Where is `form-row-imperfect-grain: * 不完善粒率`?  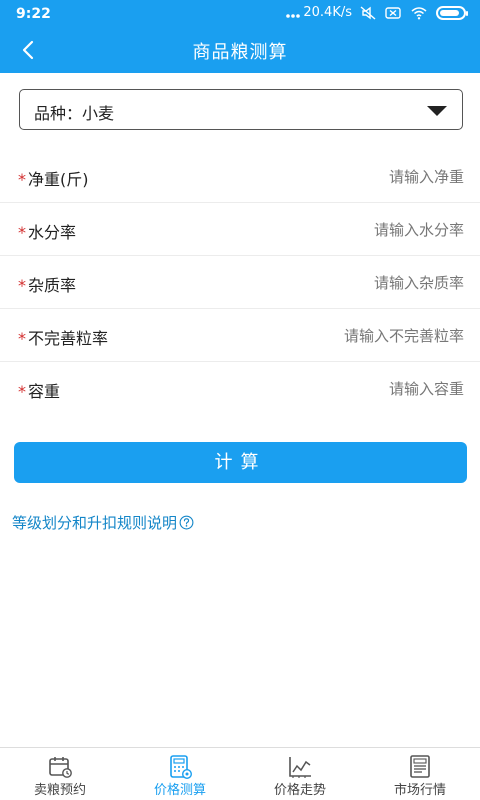
form-row-imperfect-grain: * 不完善粒率 is located at coordinates (240, 335).